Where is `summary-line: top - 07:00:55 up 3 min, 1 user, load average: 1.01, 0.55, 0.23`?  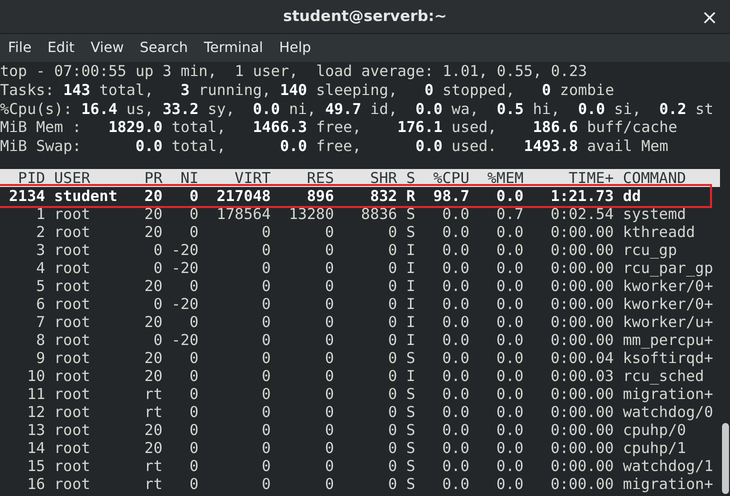 summary-line: top - 07:00:55 up 3 min, 1 user, load average: 1.01, 0.55, 0.23 is located at coordinates (293, 71).